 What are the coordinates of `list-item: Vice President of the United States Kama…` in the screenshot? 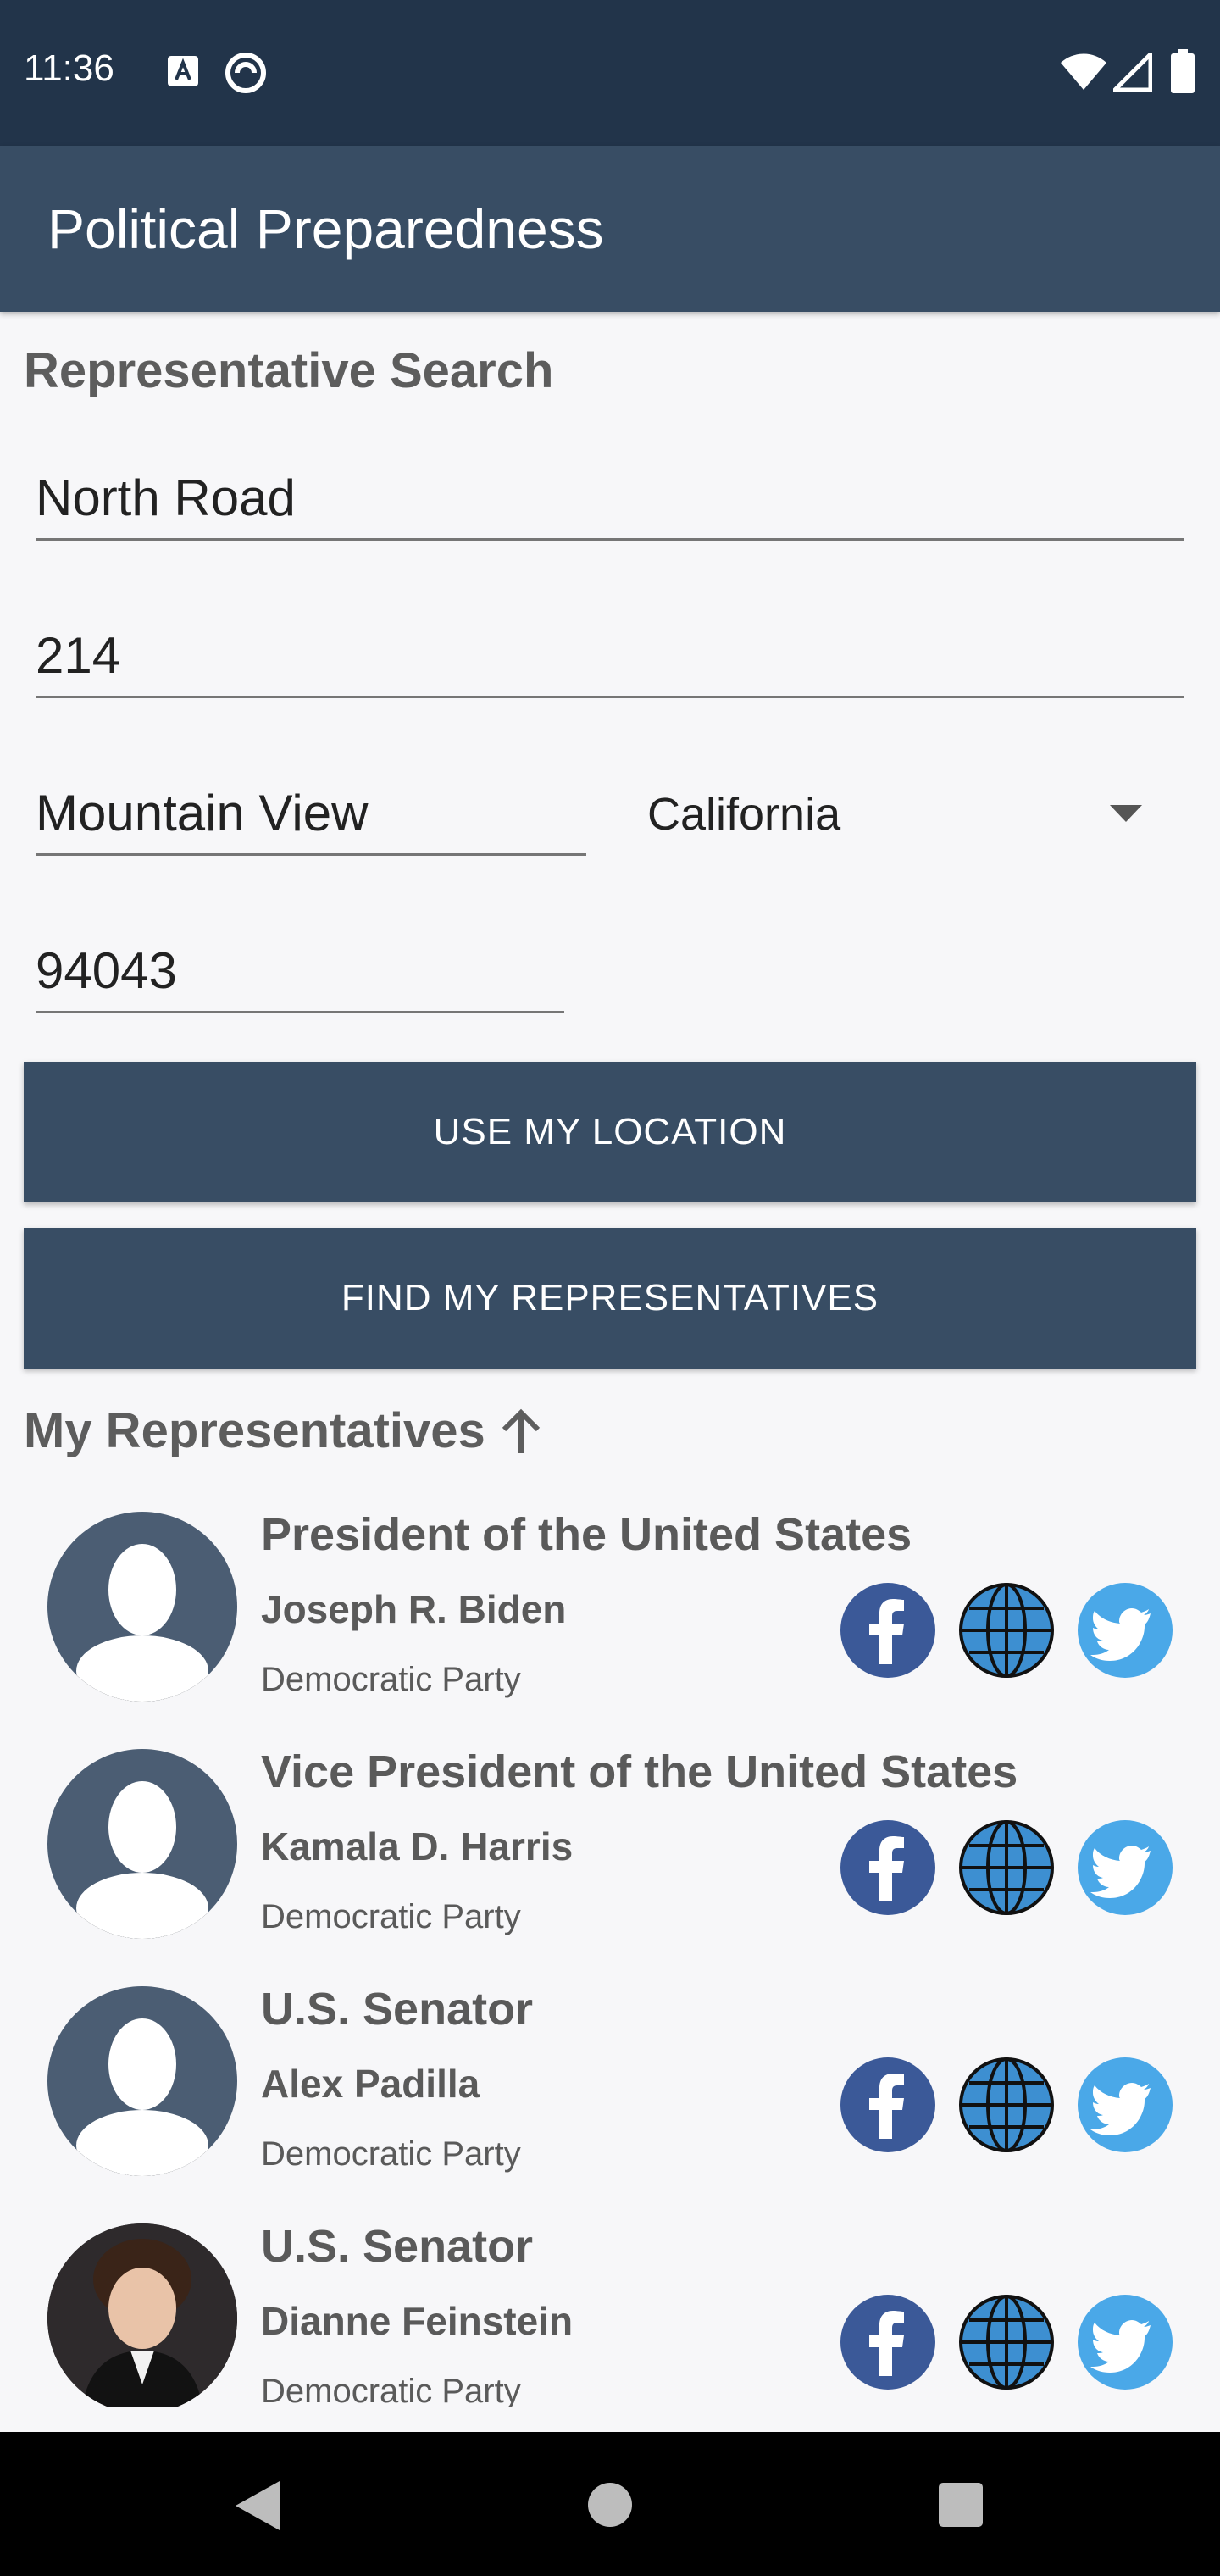 It's located at (610, 1847).